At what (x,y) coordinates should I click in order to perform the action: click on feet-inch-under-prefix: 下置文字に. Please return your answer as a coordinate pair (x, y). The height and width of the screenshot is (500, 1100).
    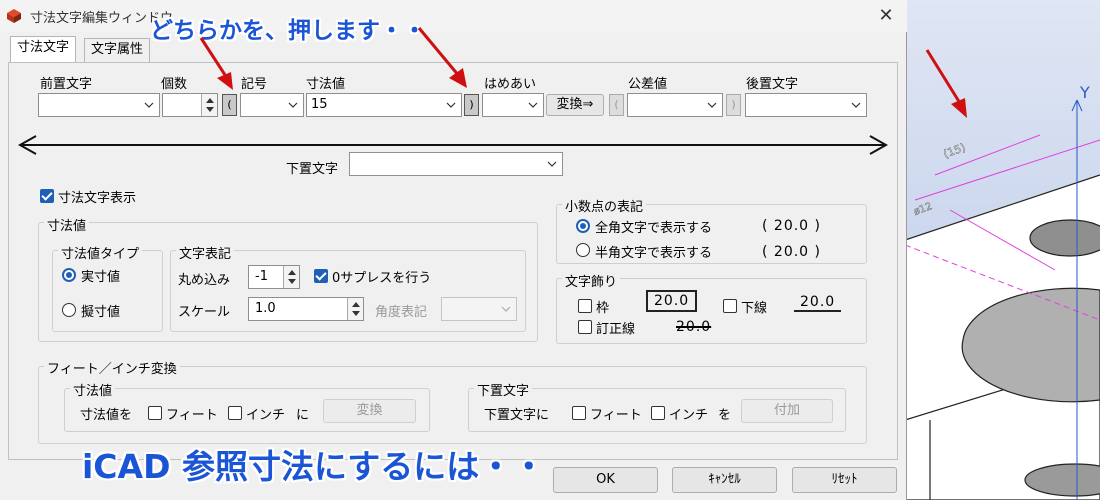
    Looking at the image, I should click on (517, 415).